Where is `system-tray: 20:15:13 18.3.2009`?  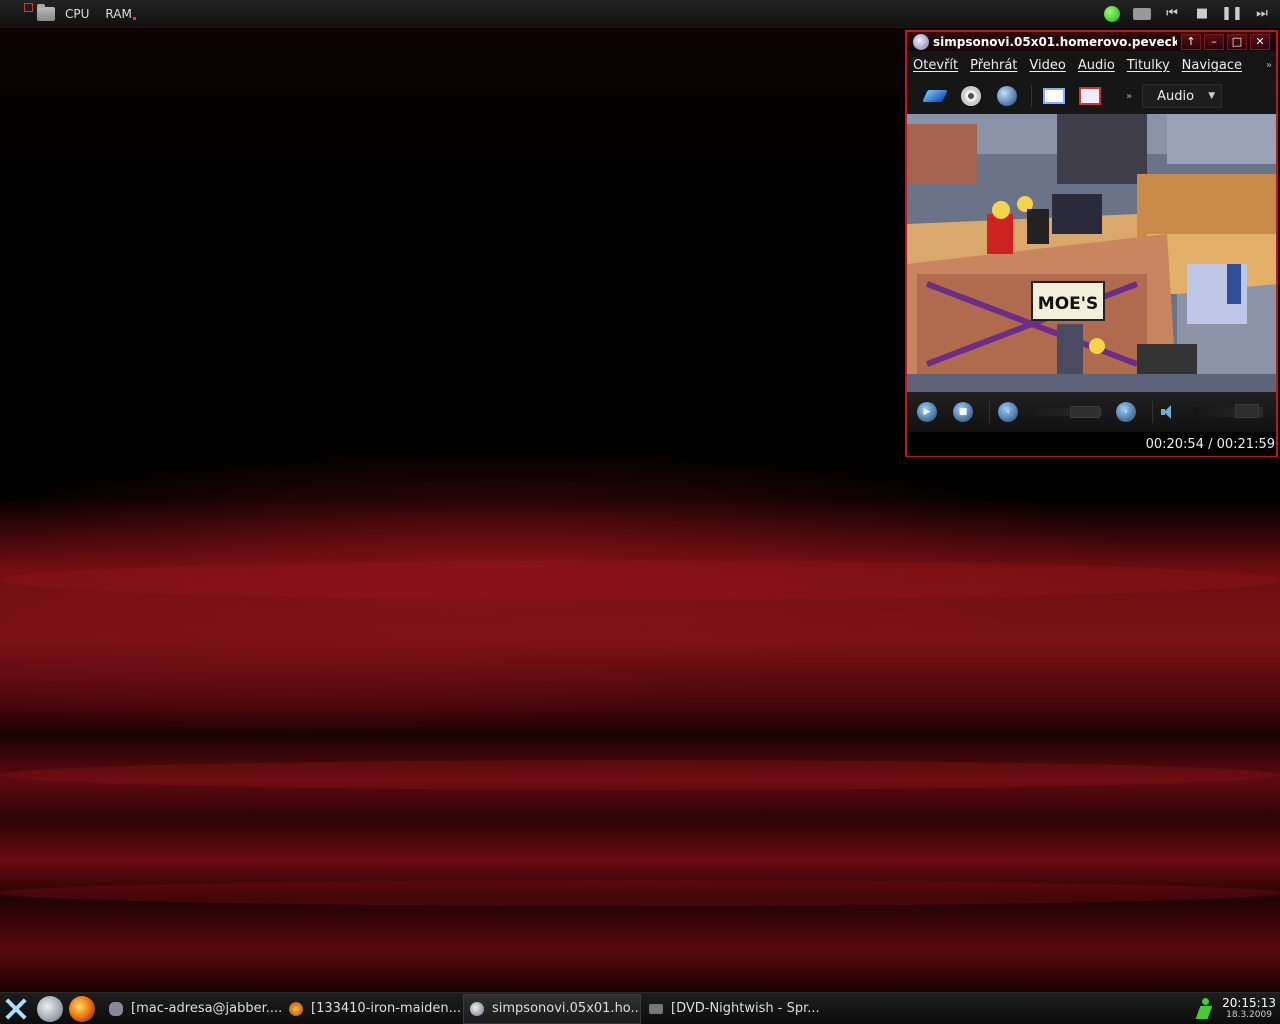 system-tray: 20:15:13 18.3.2009 is located at coordinates (1237, 1009).